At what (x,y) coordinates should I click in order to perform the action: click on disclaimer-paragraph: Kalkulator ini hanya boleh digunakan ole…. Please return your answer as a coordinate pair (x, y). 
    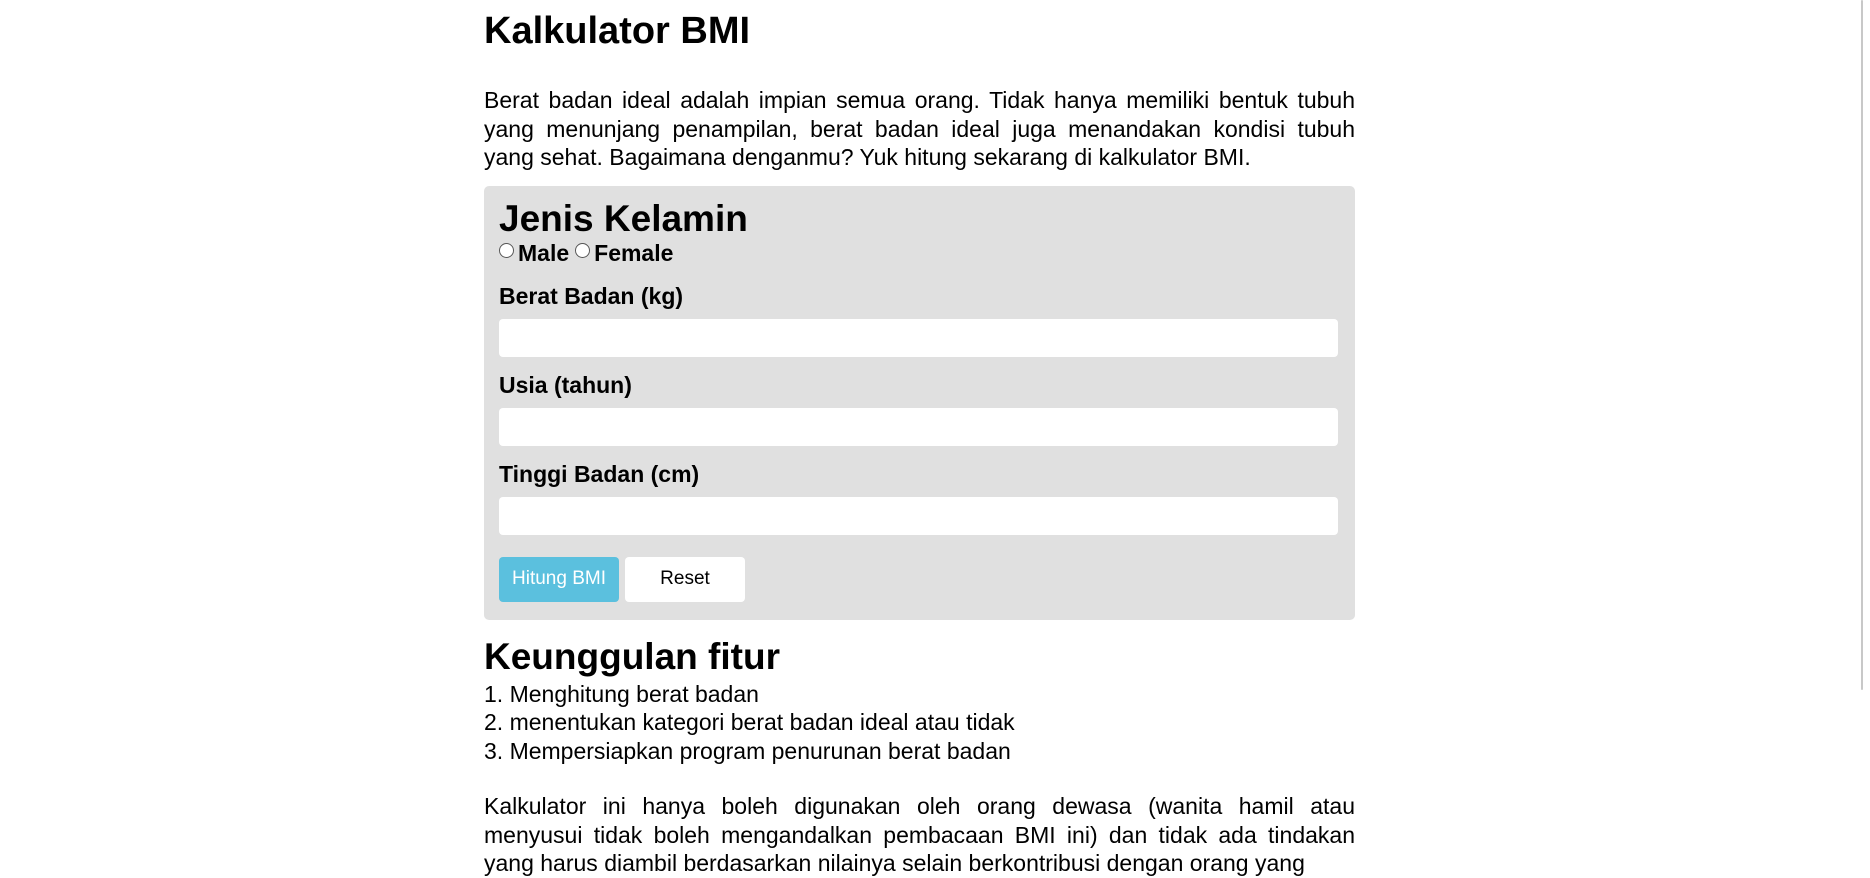
    Looking at the image, I should click on (919, 834).